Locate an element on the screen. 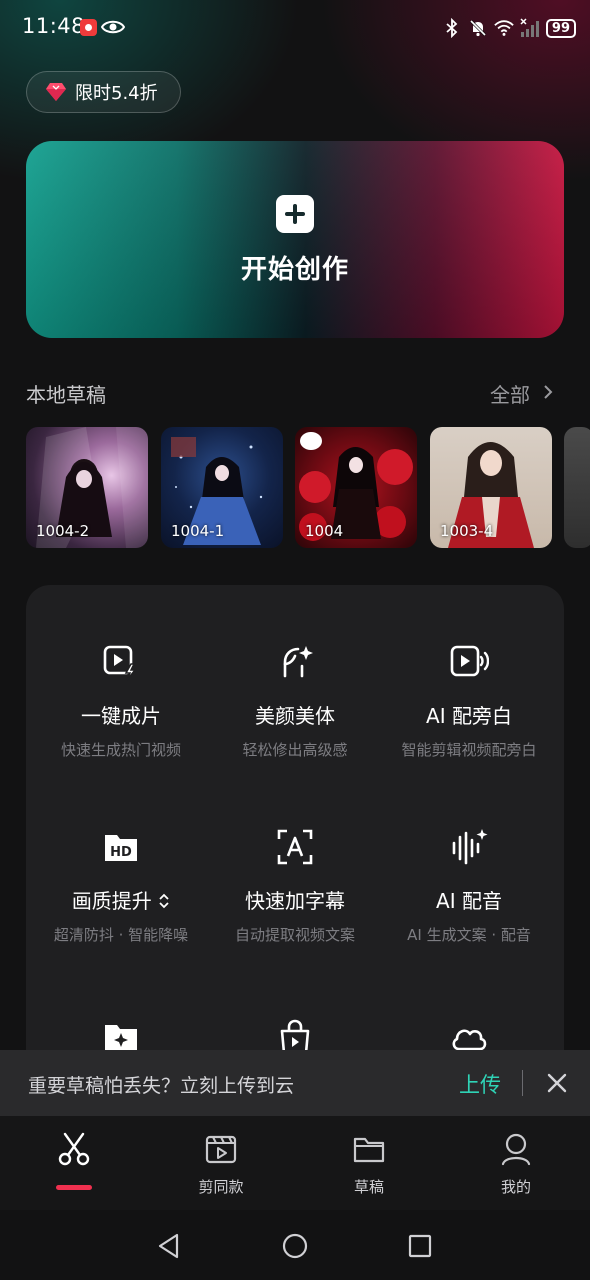  status-icons: 99 is located at coordinates (509, 28).